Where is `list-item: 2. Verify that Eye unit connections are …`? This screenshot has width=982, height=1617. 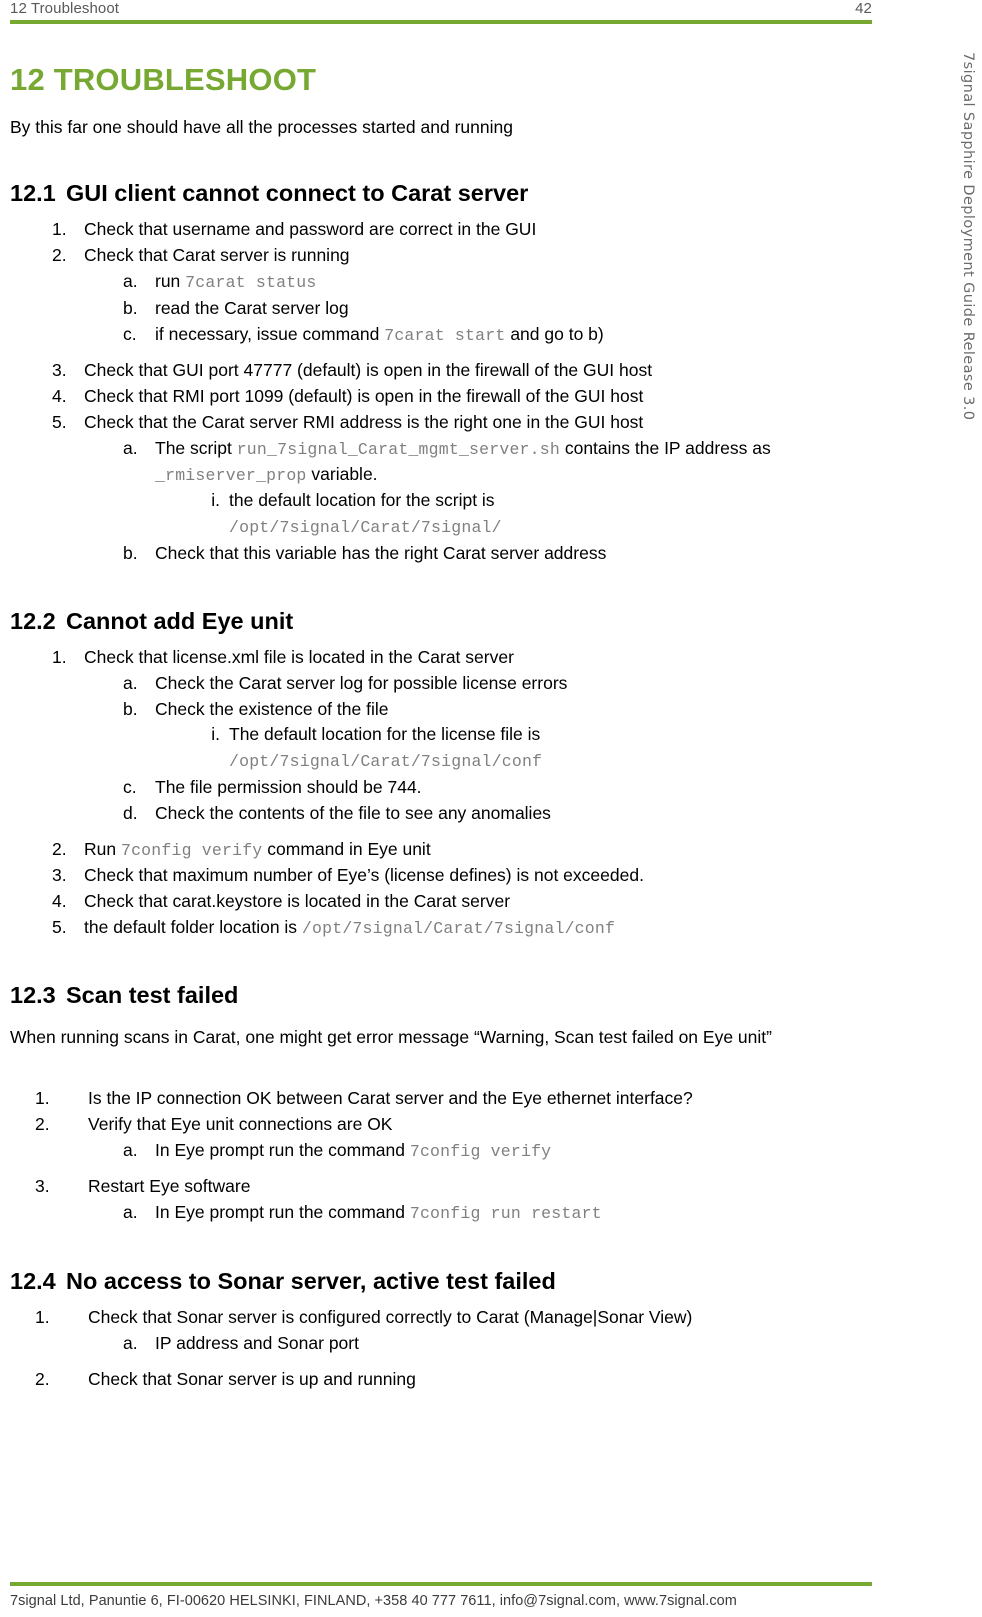 list-item: 2. Verify that Eye unit connections are … is located at coordinates (441, 1125).